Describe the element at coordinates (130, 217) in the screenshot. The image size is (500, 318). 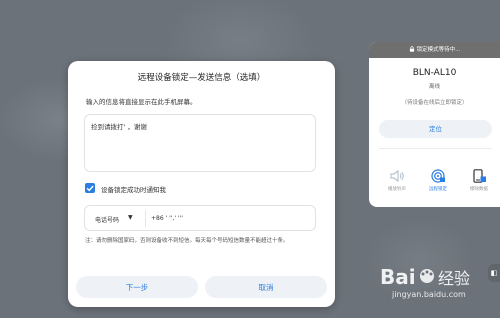
I see `caret-down-icon: ▼` at that location.